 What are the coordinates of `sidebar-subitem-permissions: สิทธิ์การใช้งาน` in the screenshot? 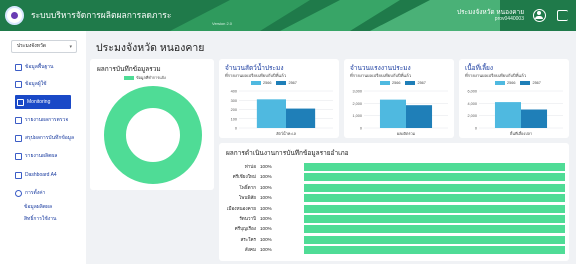 It's located at (40, 219).